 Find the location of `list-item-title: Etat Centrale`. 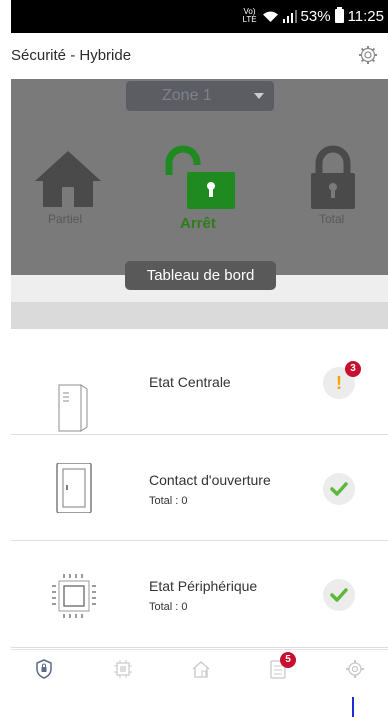

list-item-title: Etat Centrale is located at coordinates (190, 382).